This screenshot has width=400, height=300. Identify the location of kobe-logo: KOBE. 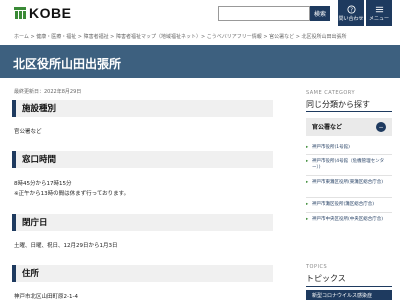
(43, 13).